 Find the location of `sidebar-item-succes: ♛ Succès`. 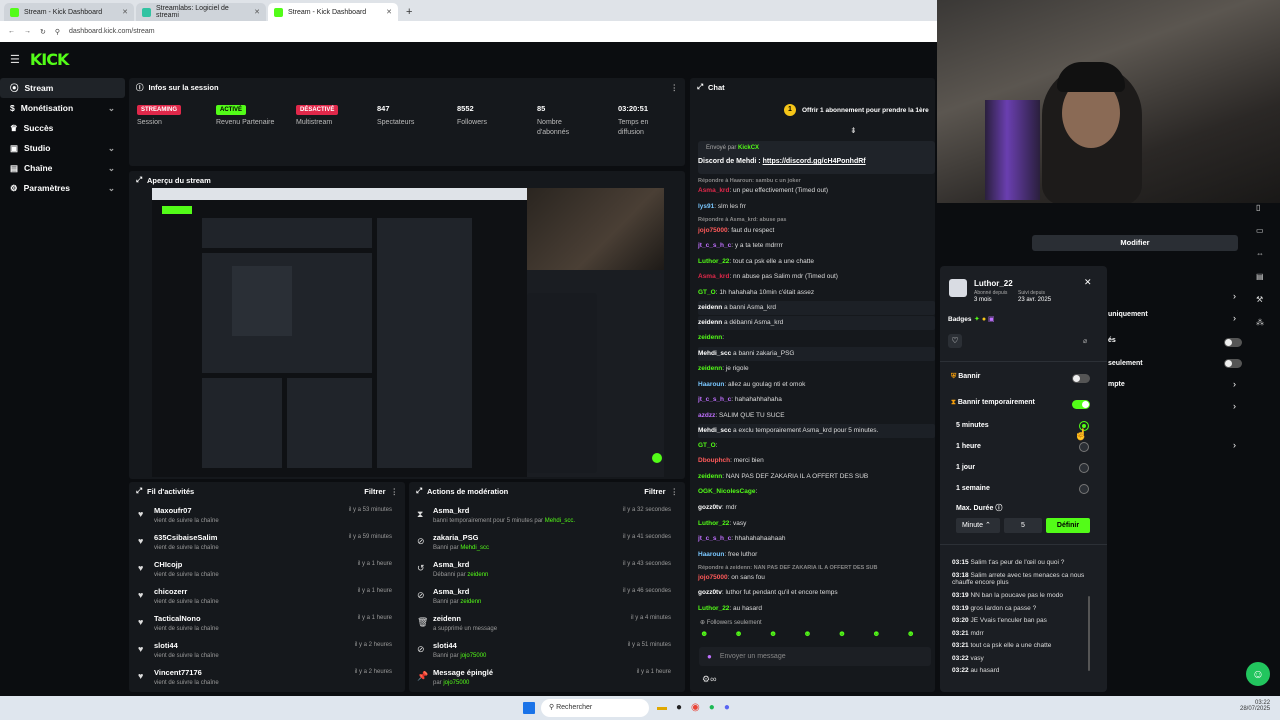

sidebar-item-succes: ♛ Succès is located at coordinates (62, 128).